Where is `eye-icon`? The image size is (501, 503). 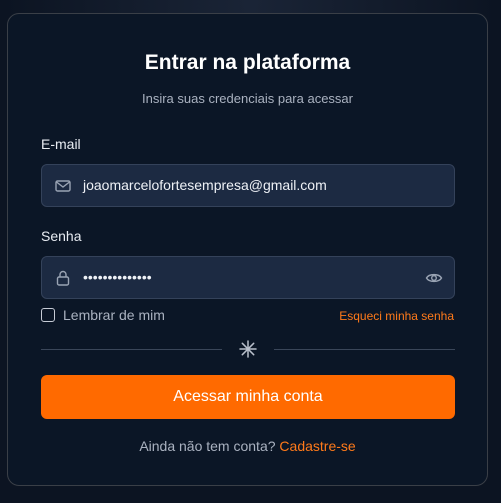
eye-icon is located at coordinates (434, 278).